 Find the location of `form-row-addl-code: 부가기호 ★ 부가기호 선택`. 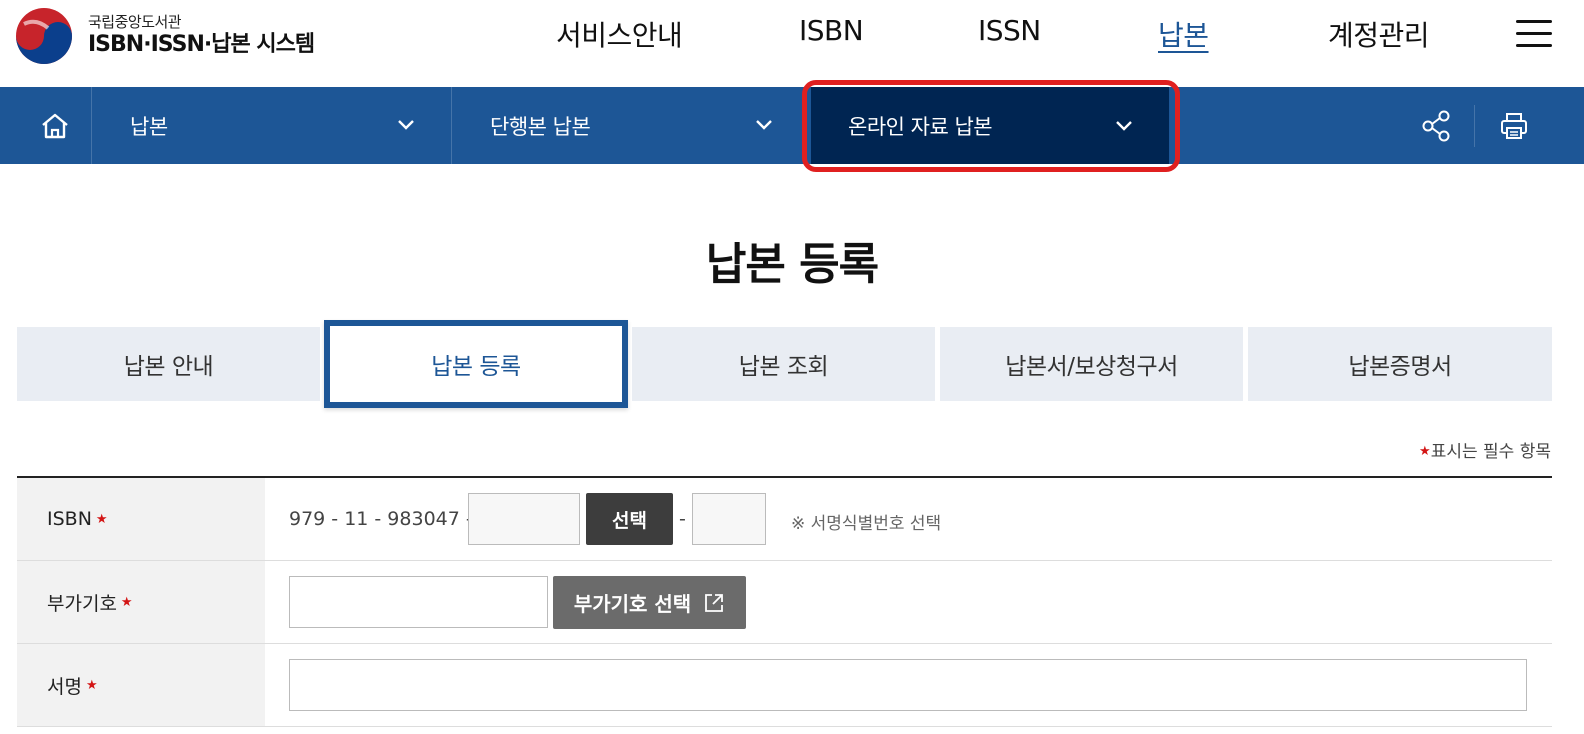

form-row-addl-code: 부가기호 ★ 부가기호 선택 is located at coordinates (784, 602).